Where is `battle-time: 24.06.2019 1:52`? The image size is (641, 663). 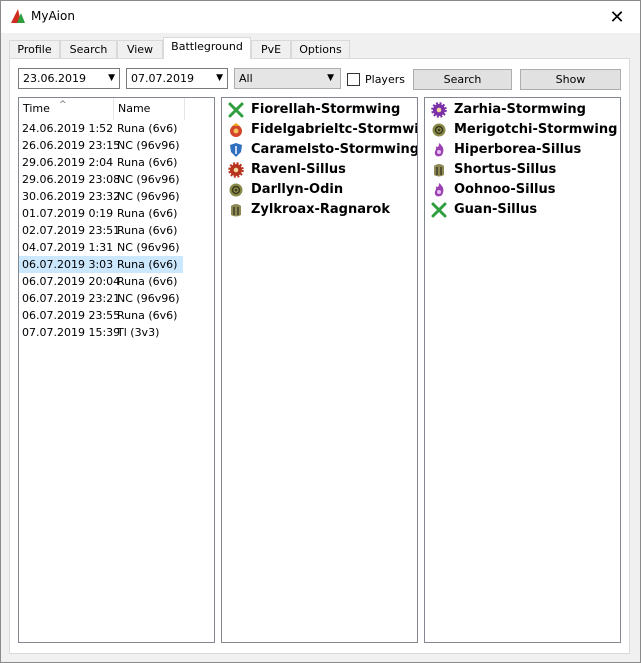
battle-time: 24.06.2019 1:52 is located at coordinates (68, 128).